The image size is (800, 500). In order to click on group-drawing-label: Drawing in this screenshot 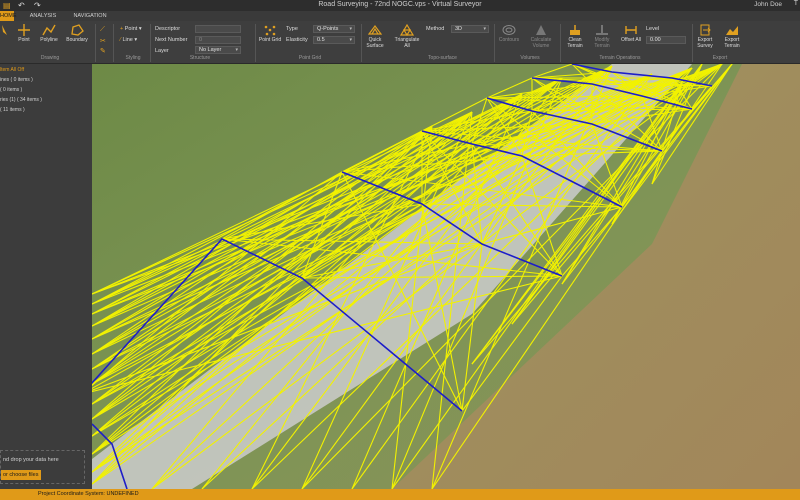, I will do `click(50, 58)`.